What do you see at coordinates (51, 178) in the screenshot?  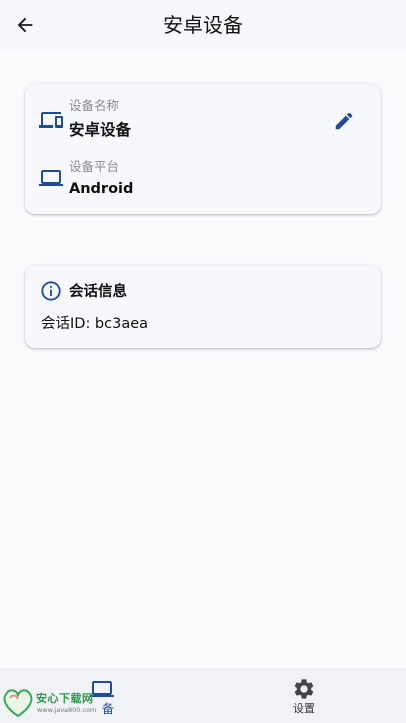 I see `laptop-icon` at bounding box center [51, 178].